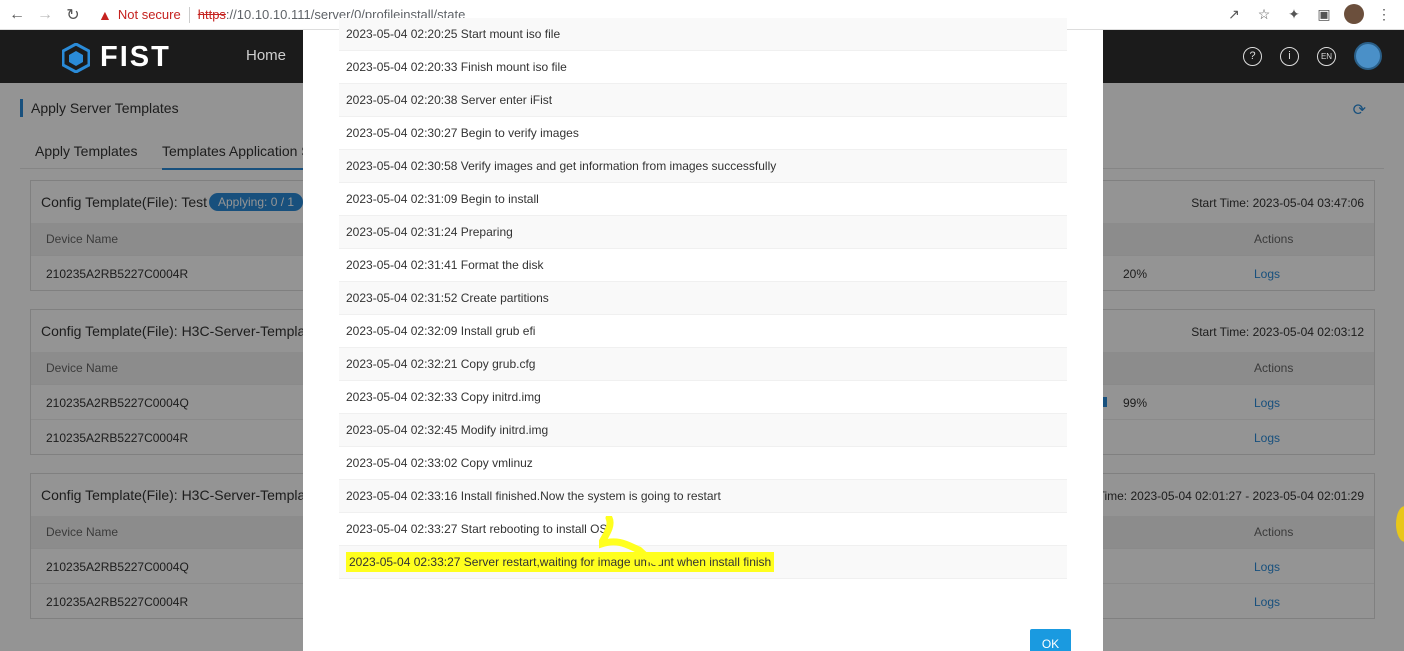 Image resolution: width=1404 pixels, height=651 pixels. Describe the element at coordinates (703, 397) in the screenshot. I see `log-entry: 2023-05-04 02:32:33 Copy initrd.img` at that location.